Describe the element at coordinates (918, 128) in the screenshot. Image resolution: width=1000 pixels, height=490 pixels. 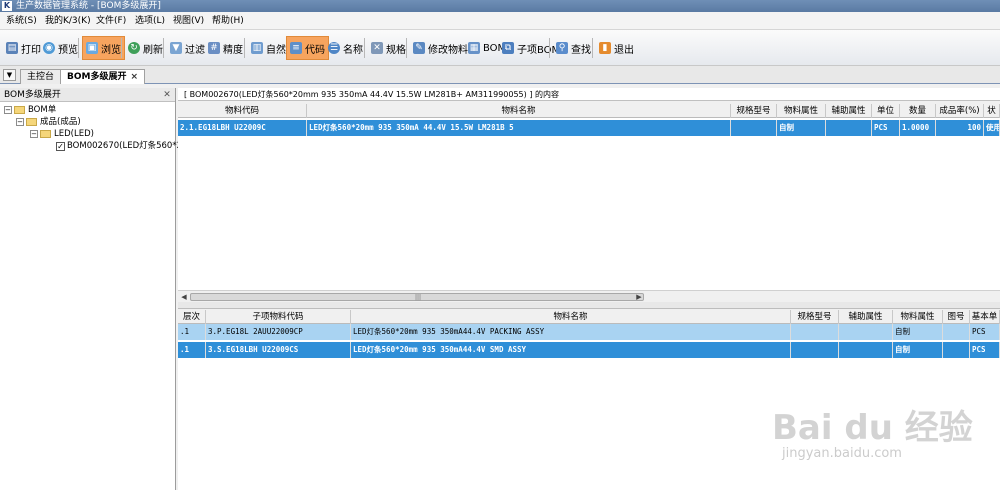
I see `cell-quantity: 1.0000` at that location.